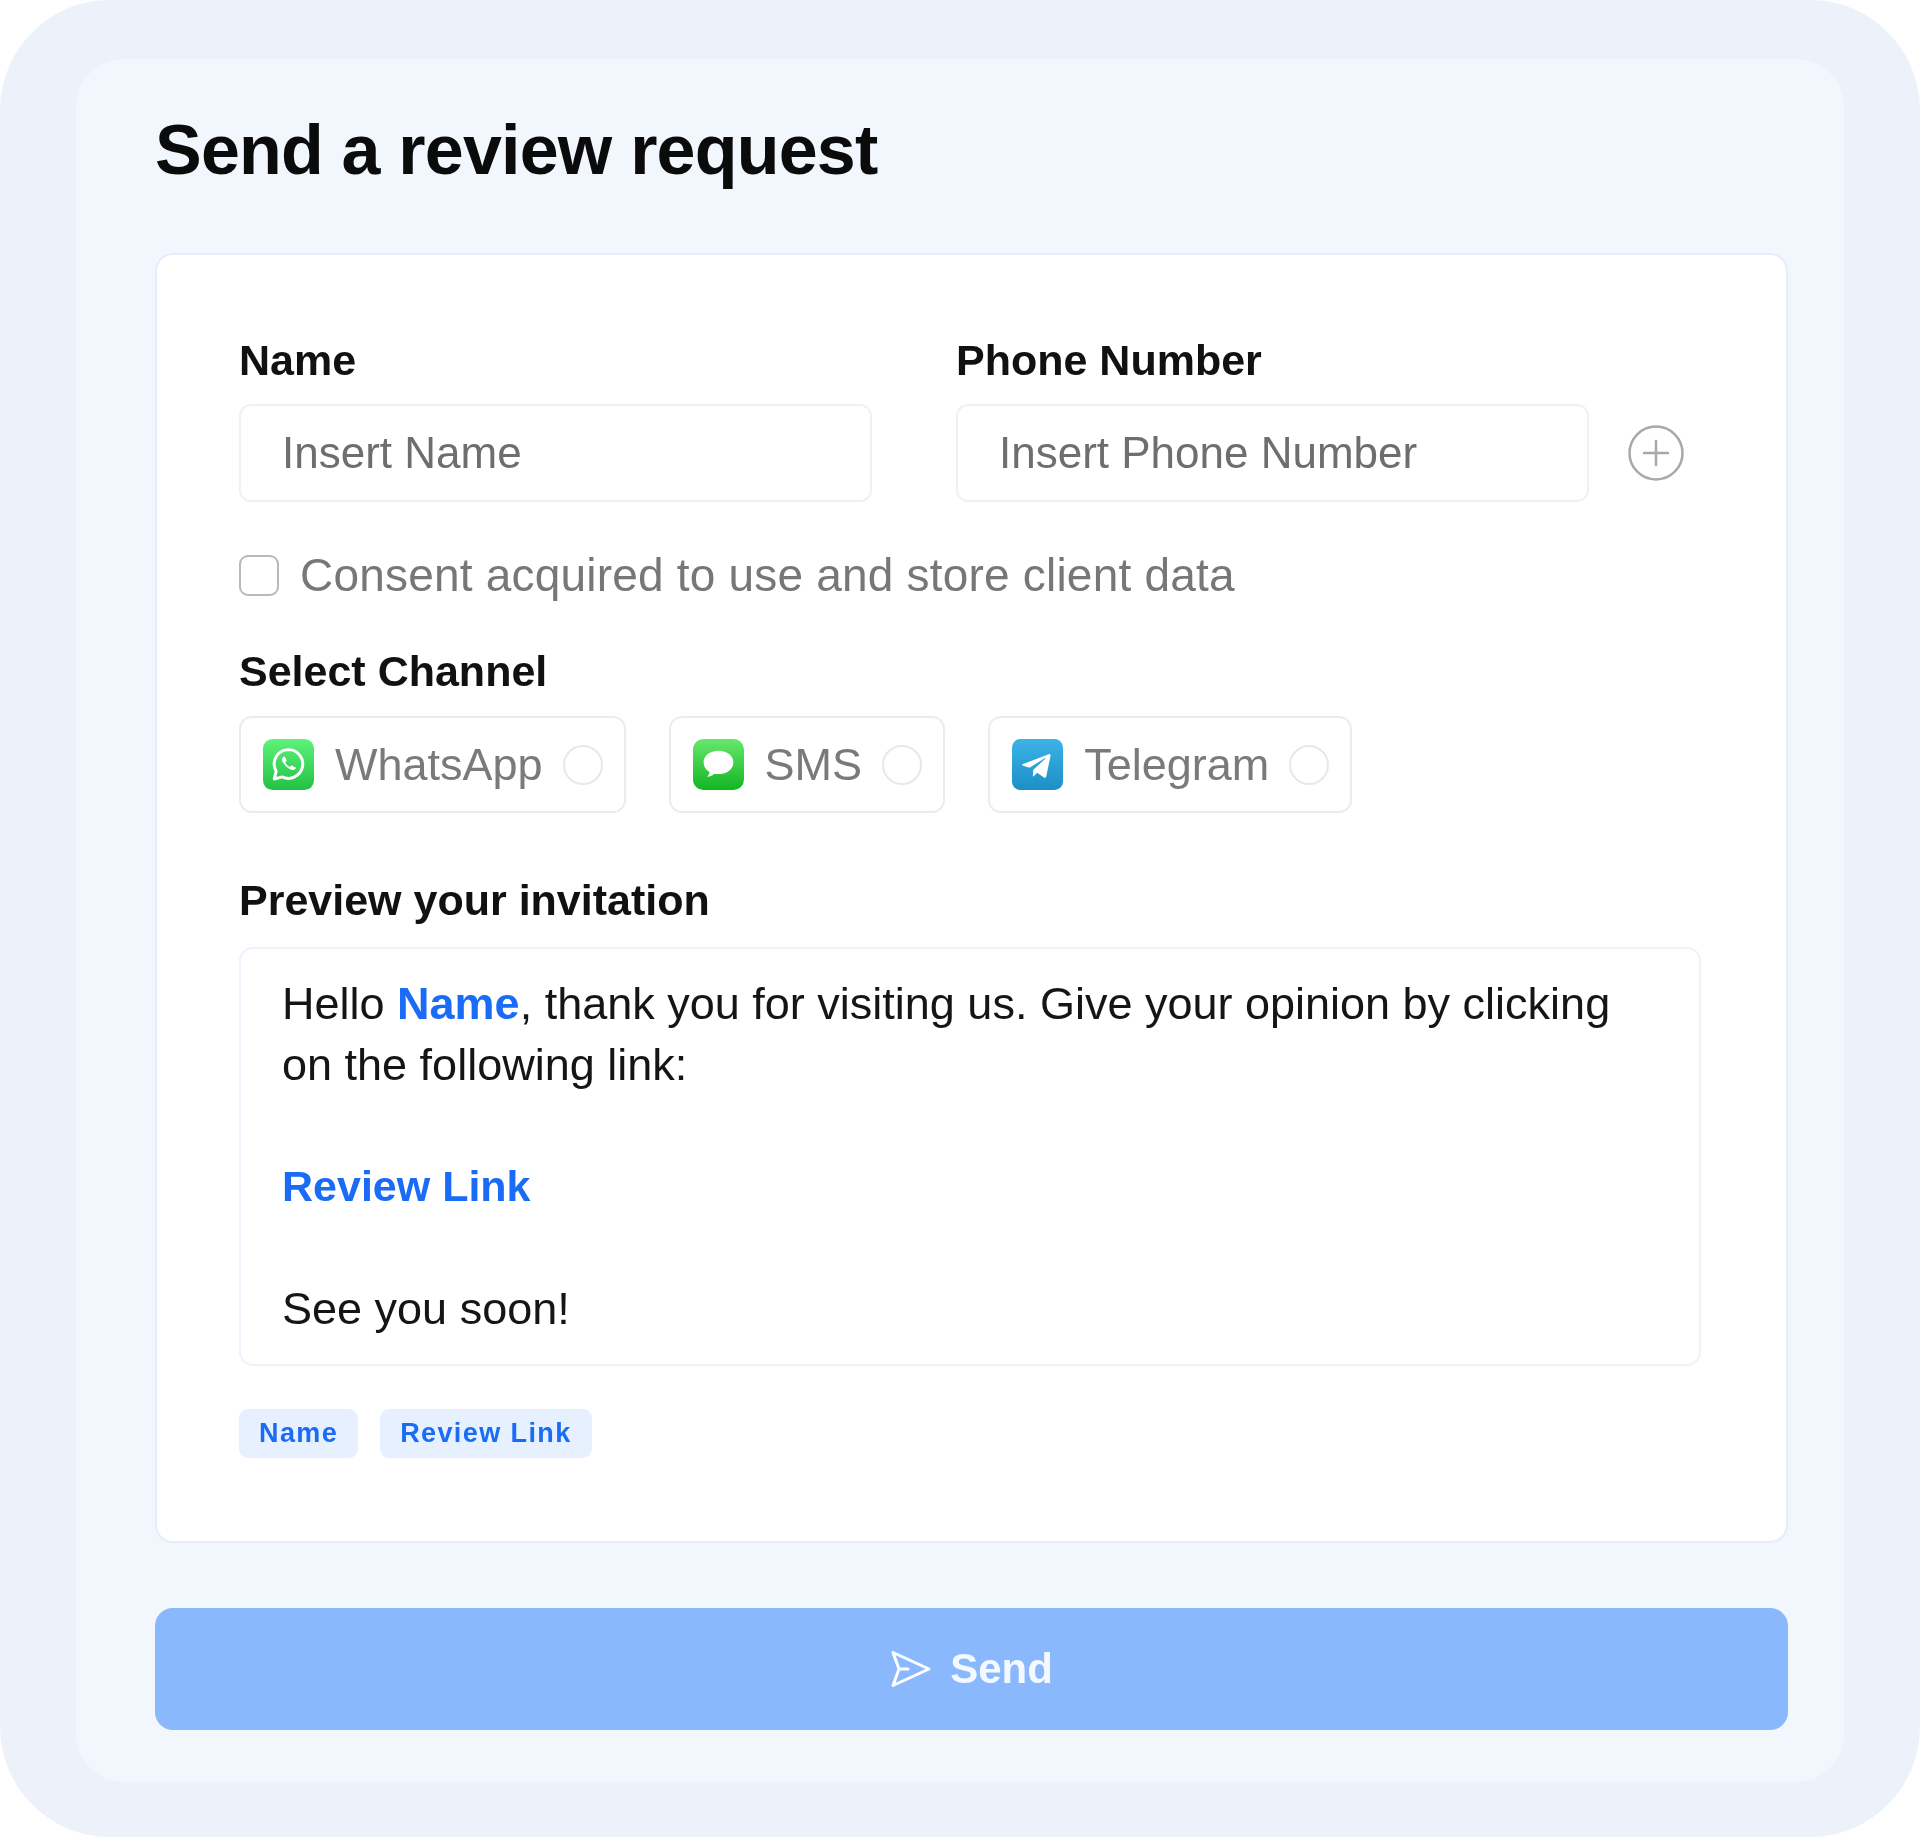 This screenshot has height=1837, width=1920. I want to click on consent-label: Consent acquired to use and store client data, so click(767, 575).